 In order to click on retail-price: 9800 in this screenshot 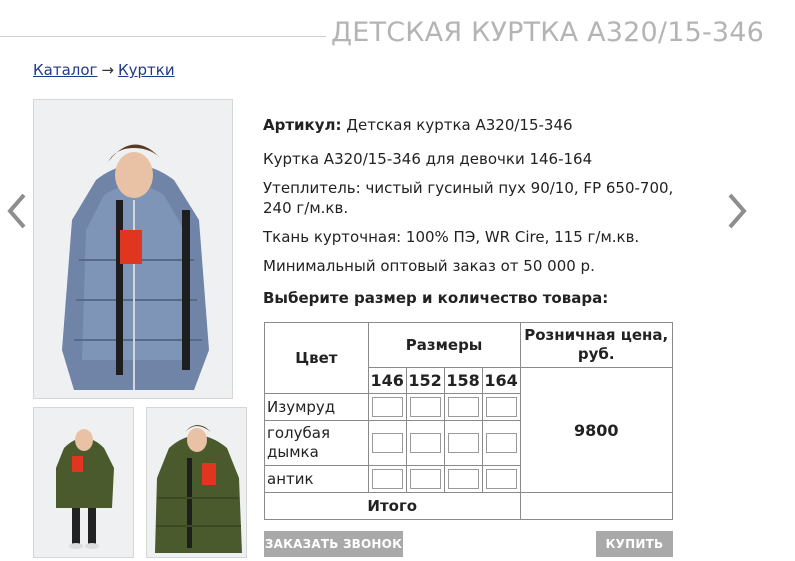, I will do `click(596, 430)`.